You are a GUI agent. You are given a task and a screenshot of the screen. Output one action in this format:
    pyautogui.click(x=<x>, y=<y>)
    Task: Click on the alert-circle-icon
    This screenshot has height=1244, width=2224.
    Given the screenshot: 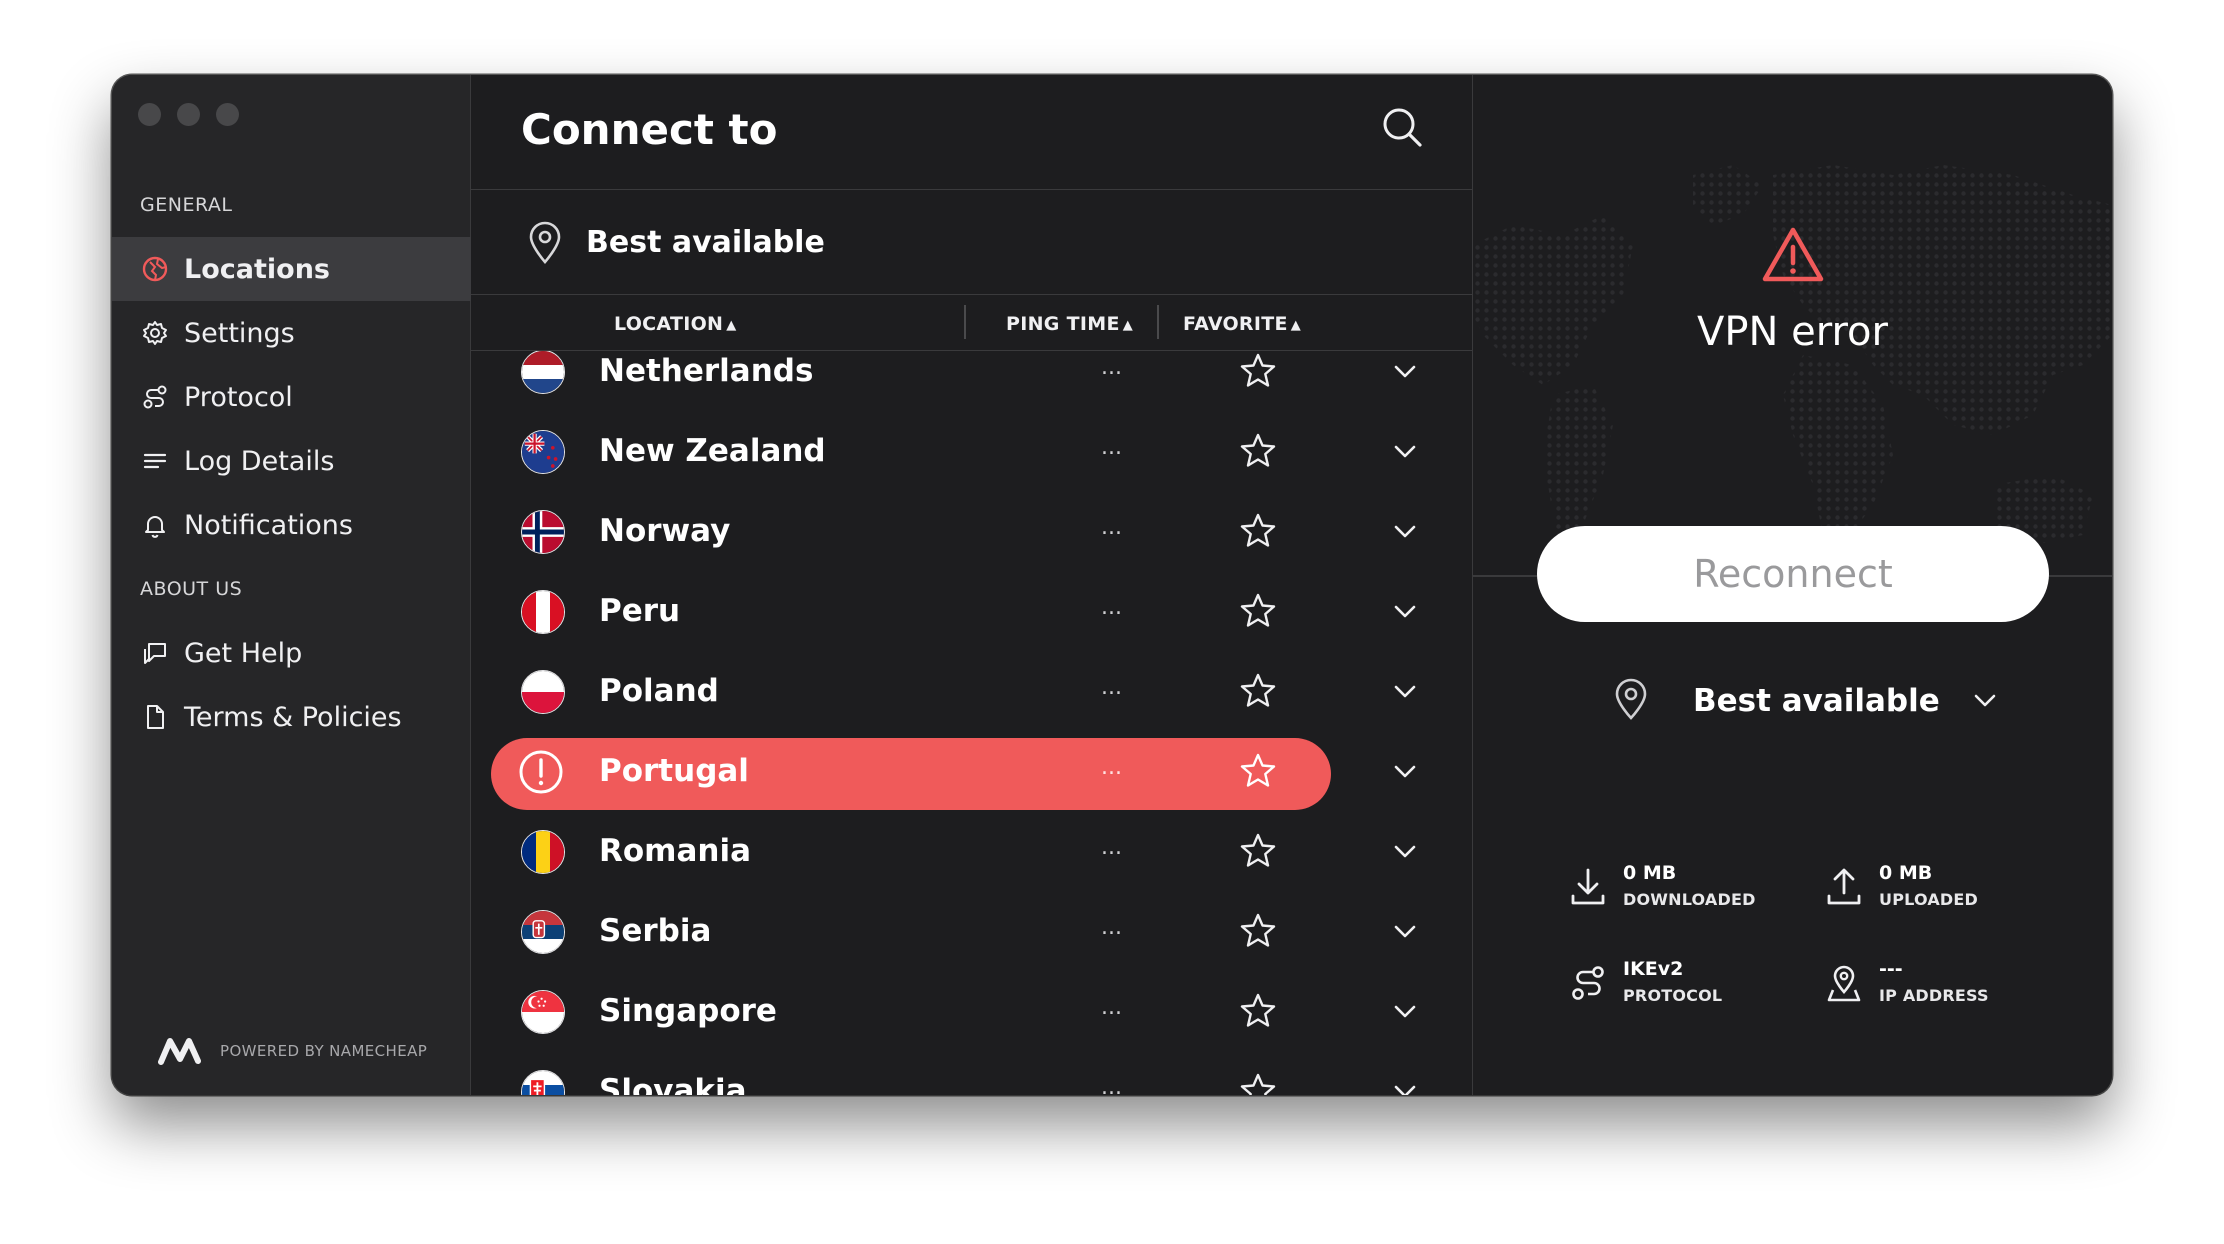 What is the action you would take?
    pyautogui.click(x=541, y=772)
    